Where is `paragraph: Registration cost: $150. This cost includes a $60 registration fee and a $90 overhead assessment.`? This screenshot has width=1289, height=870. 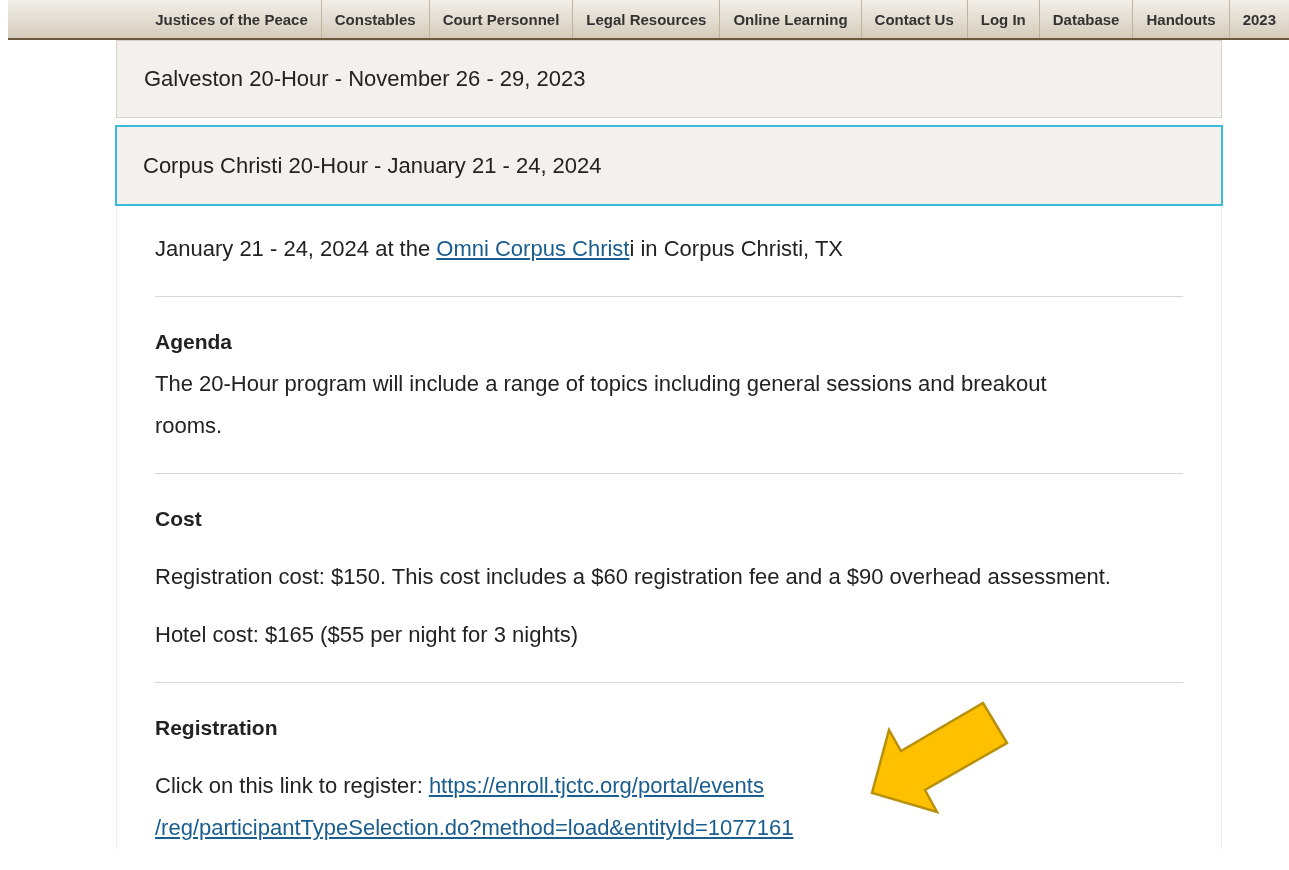 paragraph: Registration cost: $150. This cost includes a $60 registration fee and a $90 overhead assessment. is located at coordinates (633, 577).